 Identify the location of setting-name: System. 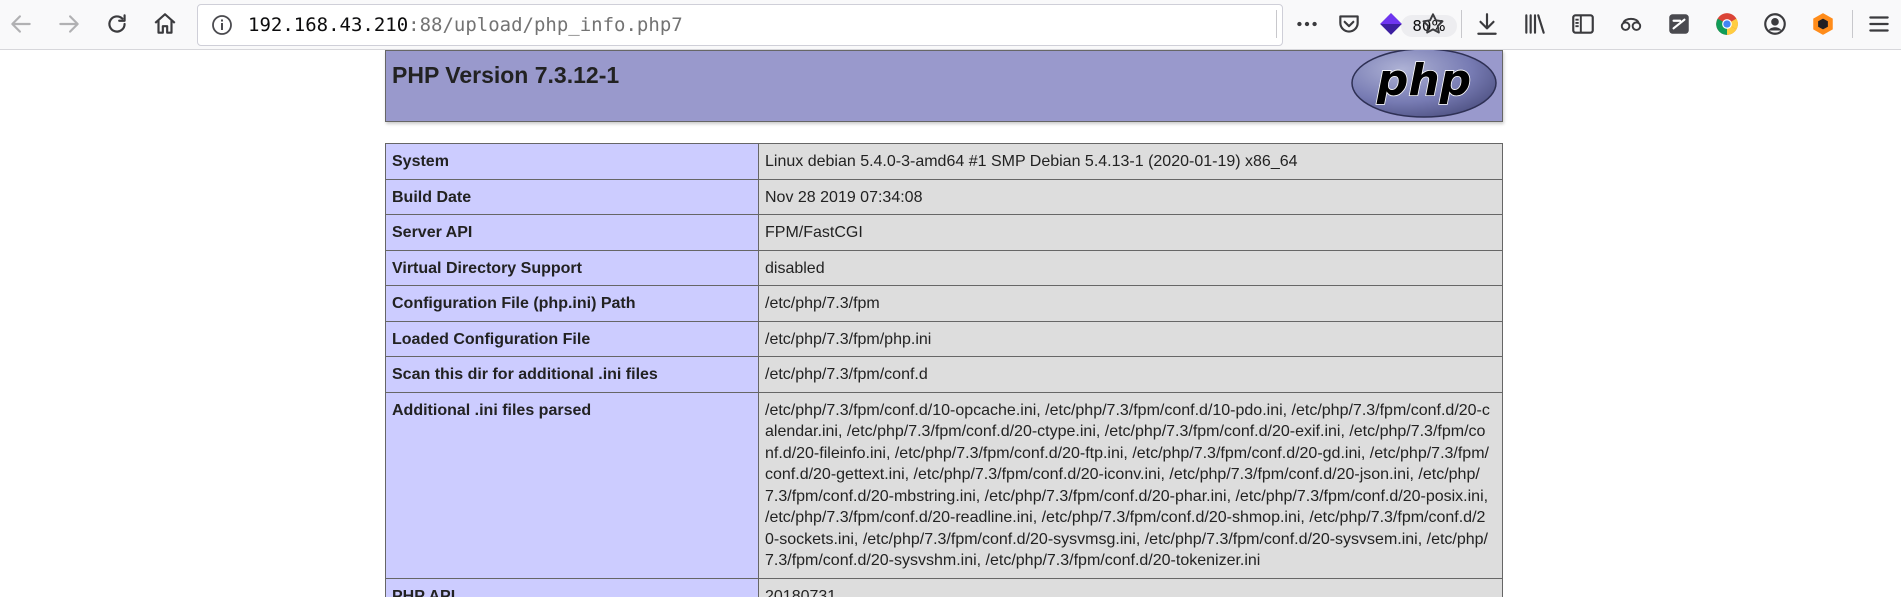
(572, 161).